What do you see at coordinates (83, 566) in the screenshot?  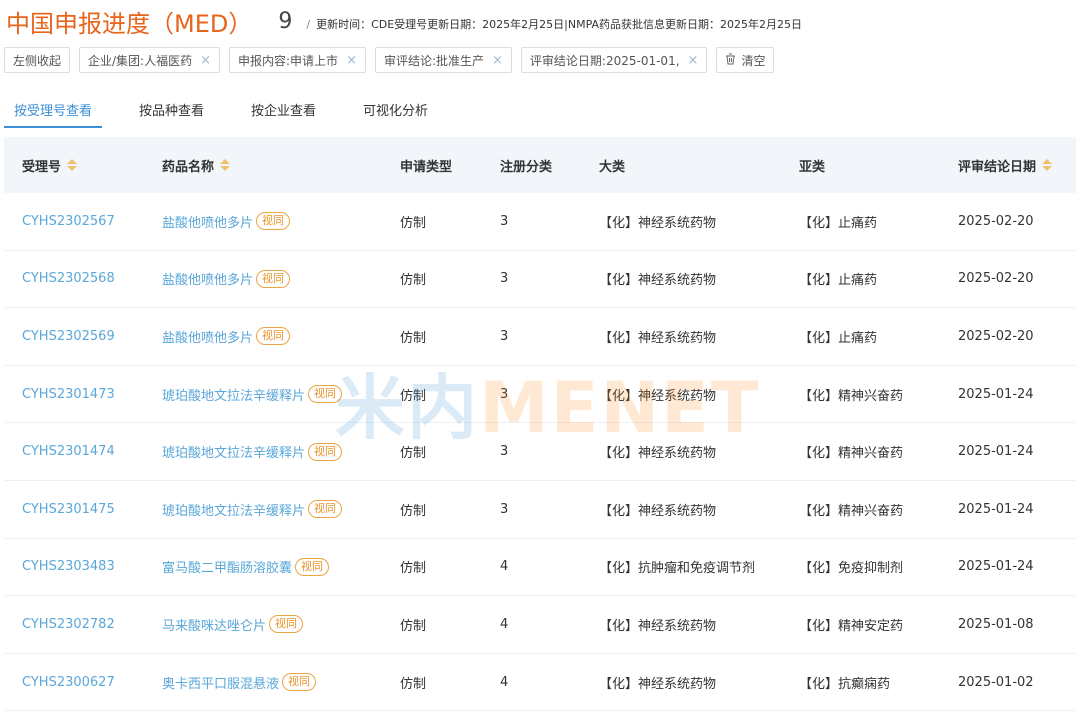 I see `acceptance-code-link: CYHS2303483` at bounding box center [83, 566].